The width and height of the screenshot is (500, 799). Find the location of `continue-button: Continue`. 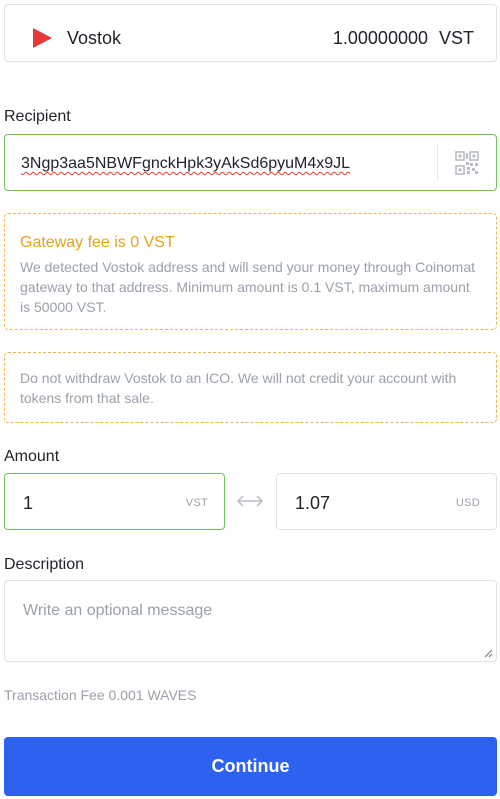

continue-button: Continue is located at coordinates (250, 766).